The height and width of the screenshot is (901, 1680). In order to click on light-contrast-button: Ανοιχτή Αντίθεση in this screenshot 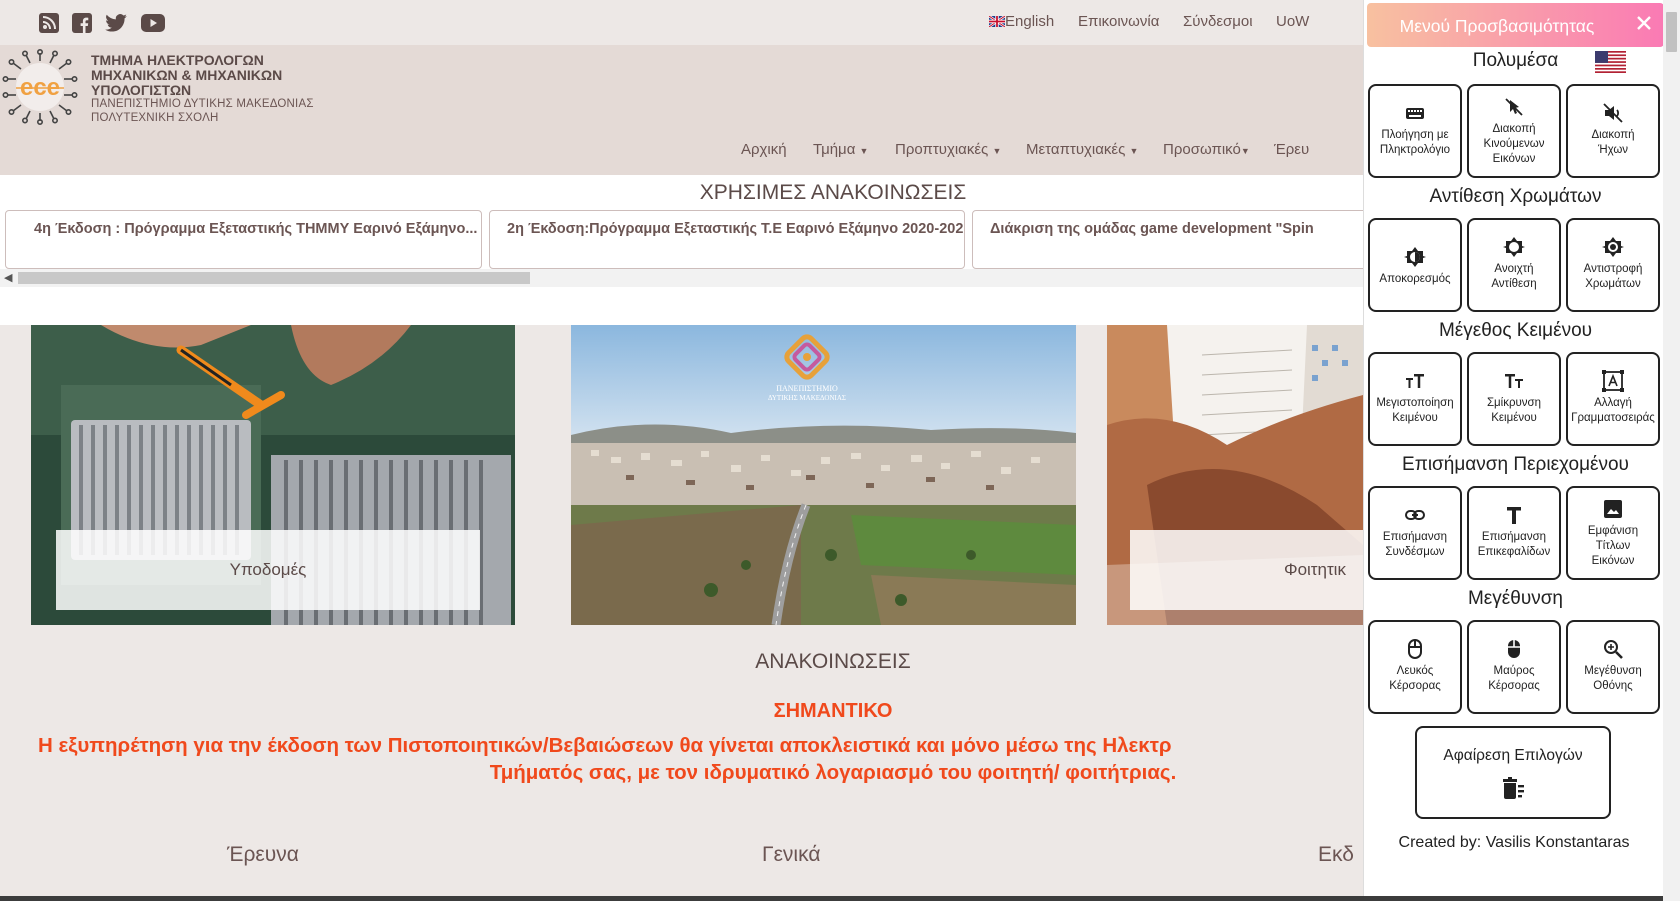, I will do `click(1514, 265)`.